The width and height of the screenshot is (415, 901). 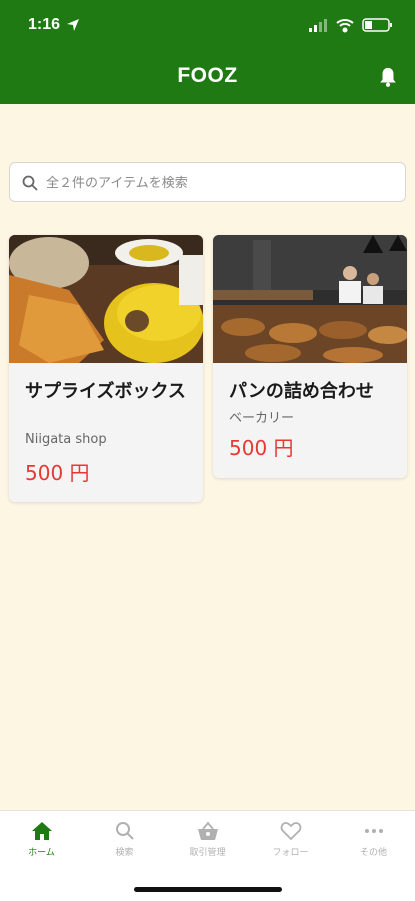 I want to click on battery-icon, so click(x=377, y=25).